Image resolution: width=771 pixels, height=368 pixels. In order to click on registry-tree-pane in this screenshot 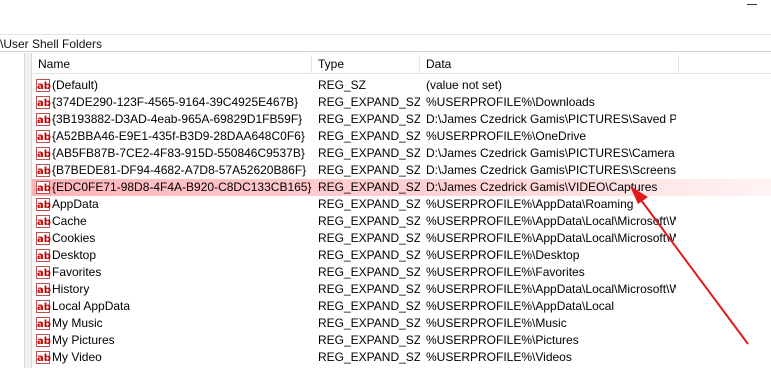, I will do `click(12, 210)`.